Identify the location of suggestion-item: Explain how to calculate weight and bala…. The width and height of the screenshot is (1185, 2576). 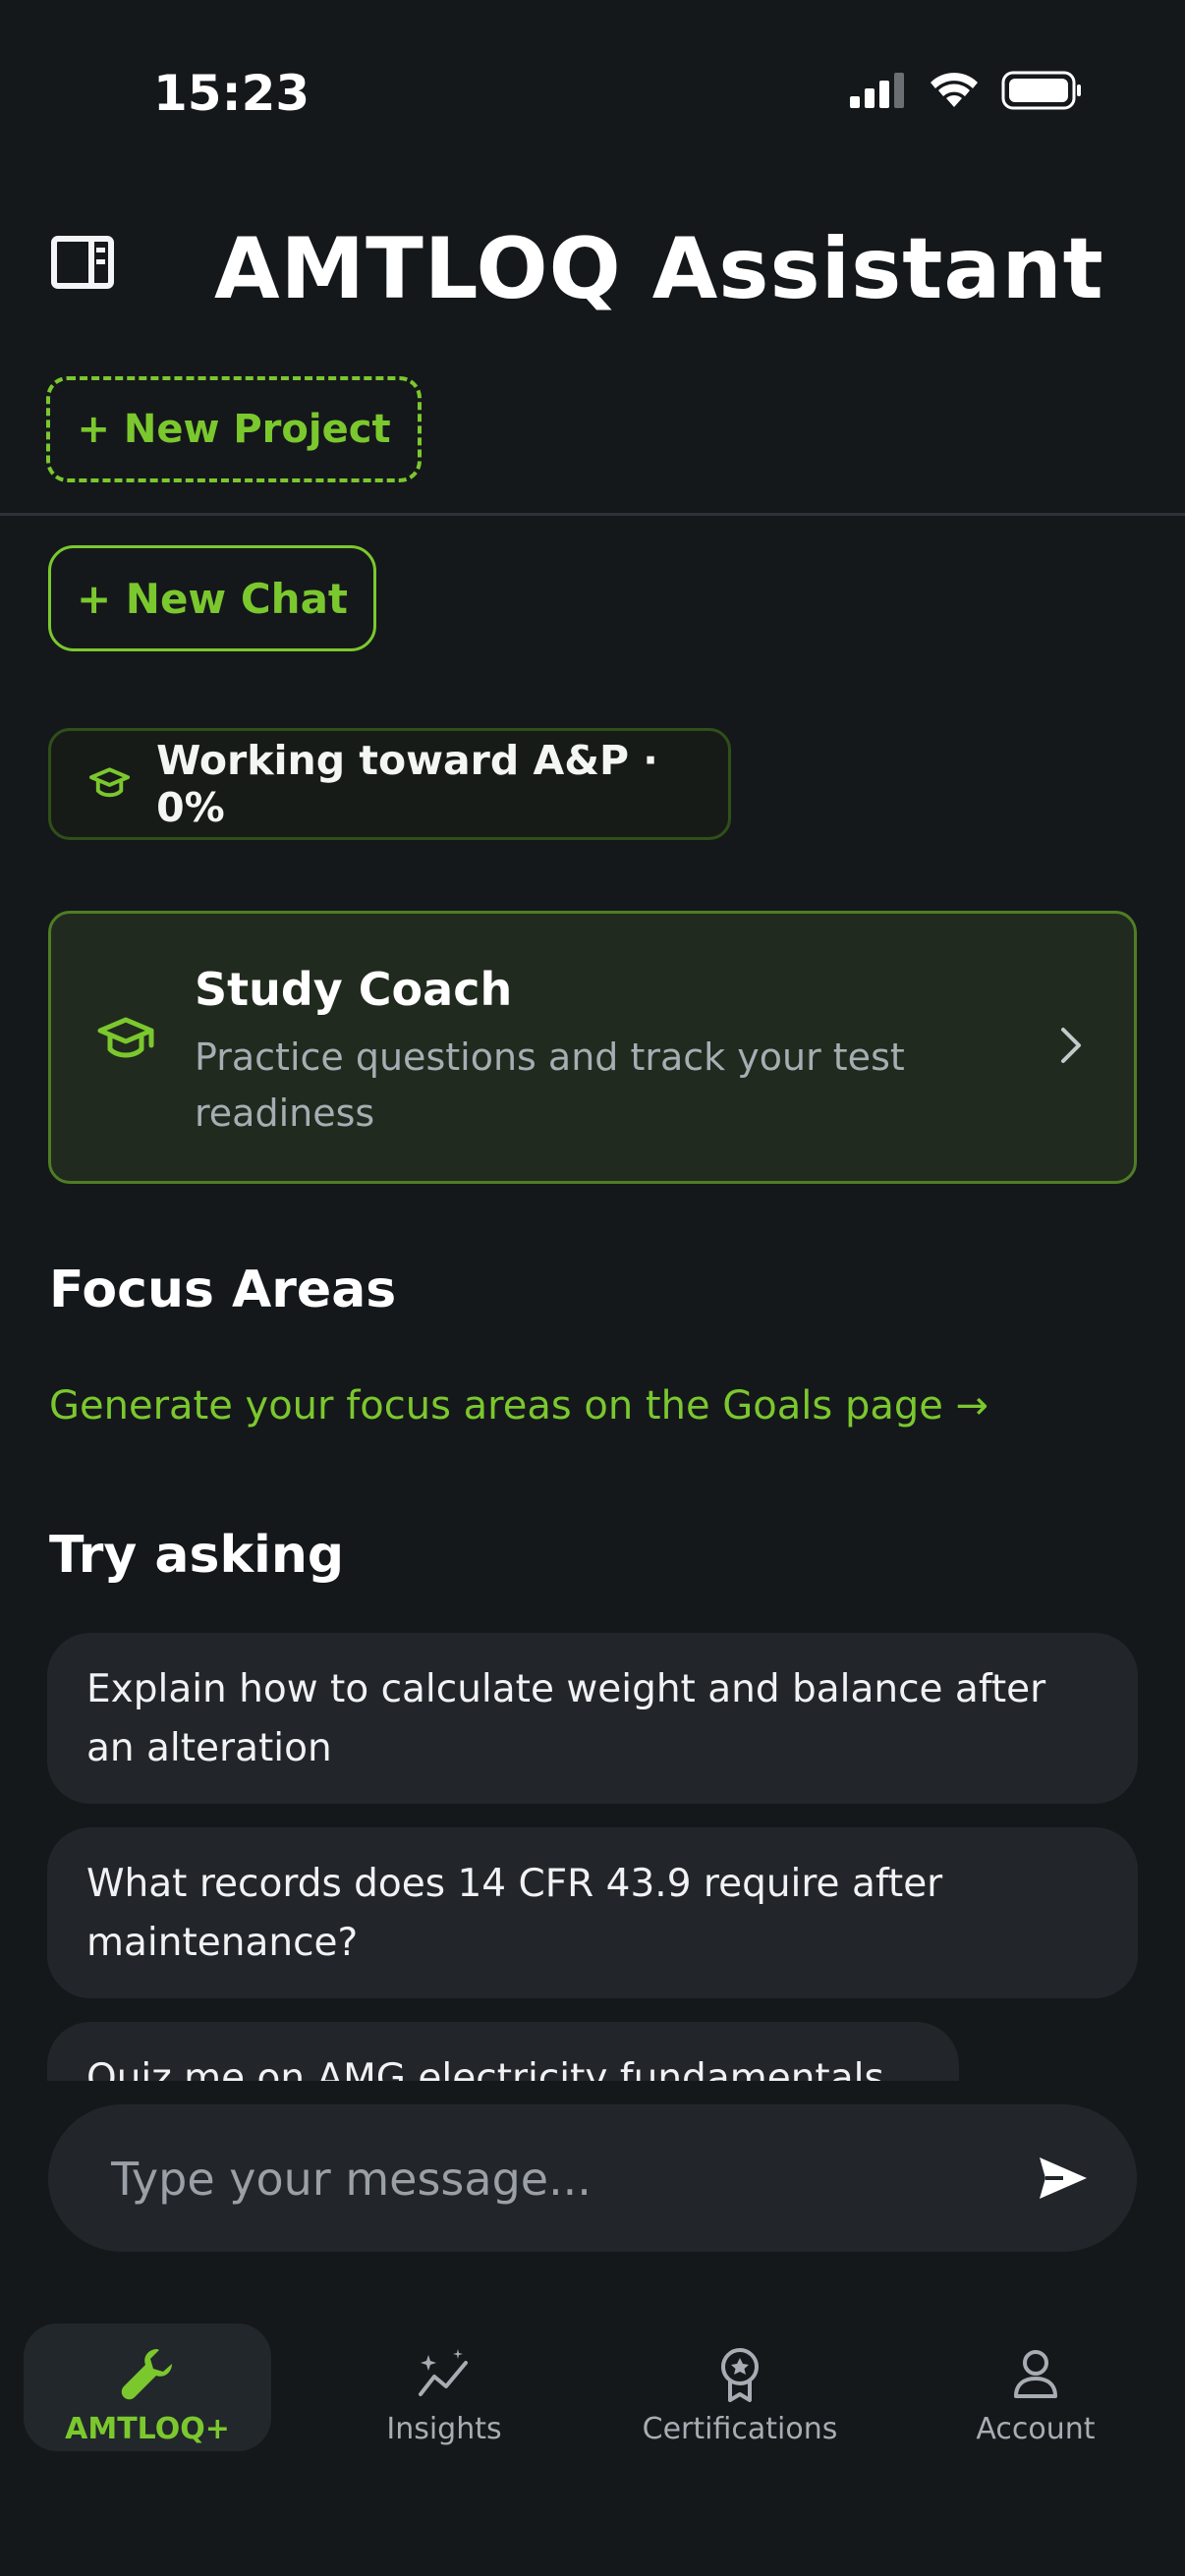
(592, 1718).